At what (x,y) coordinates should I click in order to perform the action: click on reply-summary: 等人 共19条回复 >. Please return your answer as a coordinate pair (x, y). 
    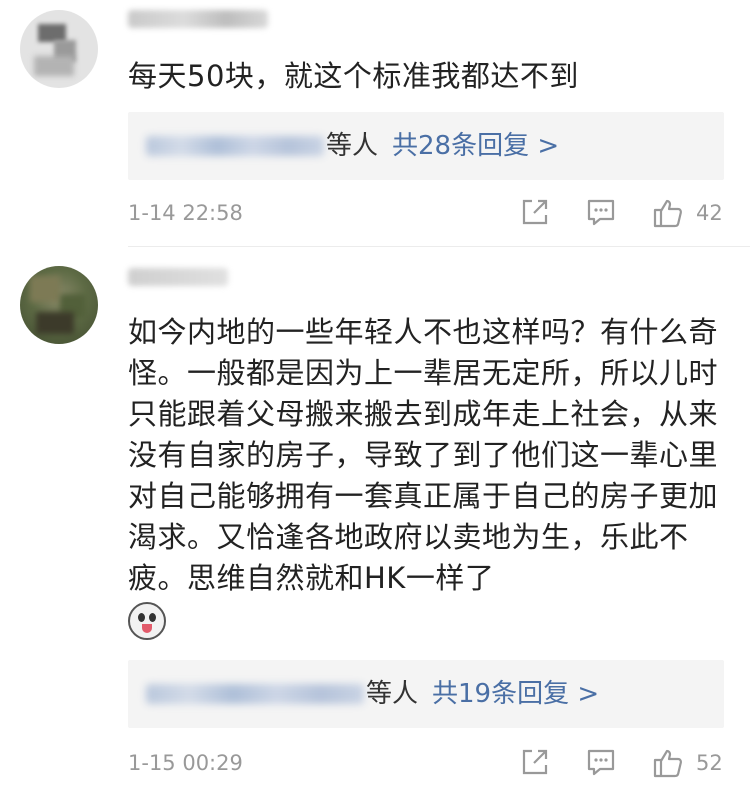
    Looking at the image, I should click on (482, 694).